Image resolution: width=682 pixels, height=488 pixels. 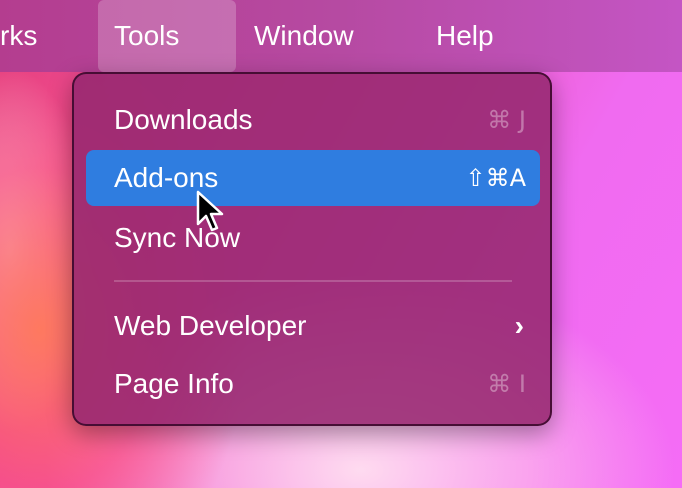 What do you see at coordinates (313, 178) in the screenshot?
I see `menu-item-add-ons: Add-ons ⇧⌘A` at bounding box center [313, 178].